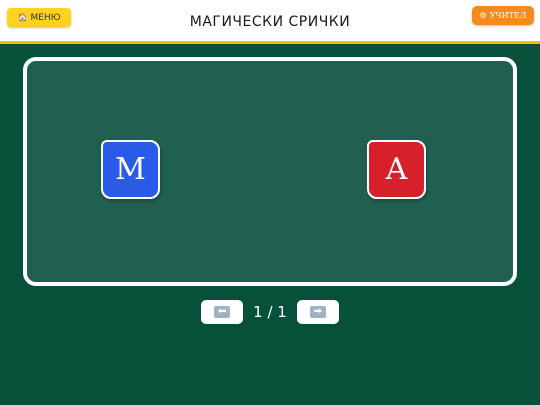  Describe the element at coordinates (508, 15) in the screenshot. I see `teacher-button-label: УЧИТЕЛ` at that location.